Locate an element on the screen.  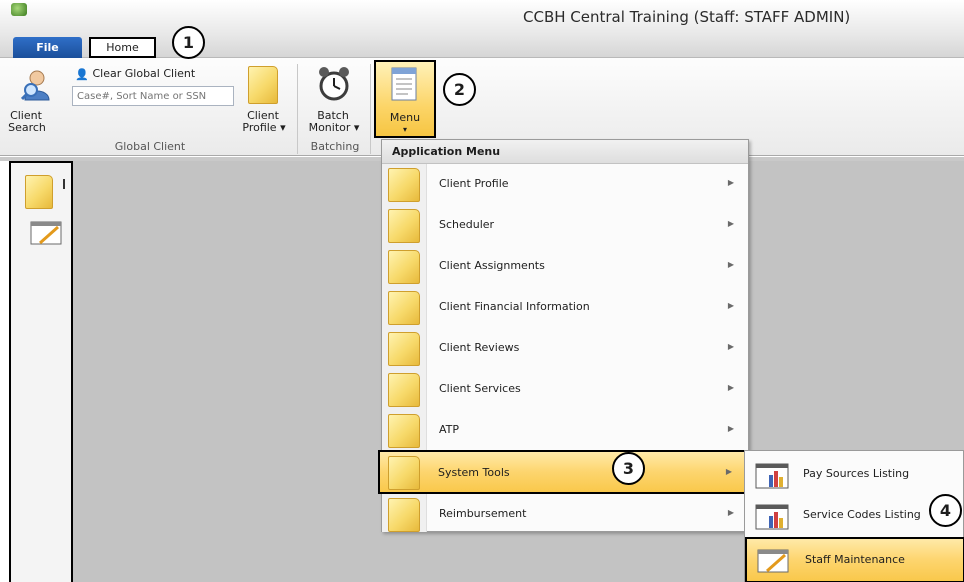
batch-monitor-label-2: Monitor ▾ is located at coordinates (334, 127).